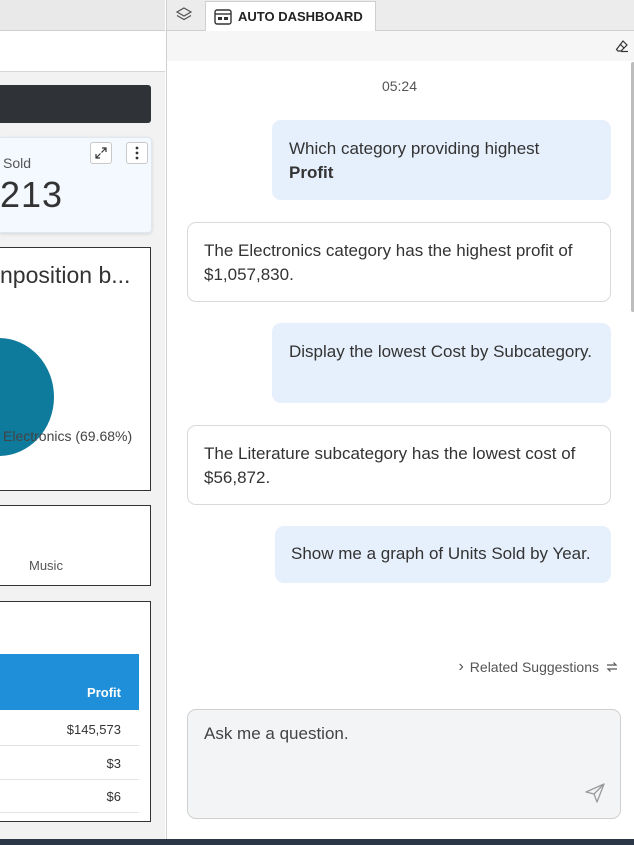 The image size is (634, 845). What do you see at coordinates (400, 46) in the screenshot?
I see `assistant-toolbar` at bounding box center [400, 46].